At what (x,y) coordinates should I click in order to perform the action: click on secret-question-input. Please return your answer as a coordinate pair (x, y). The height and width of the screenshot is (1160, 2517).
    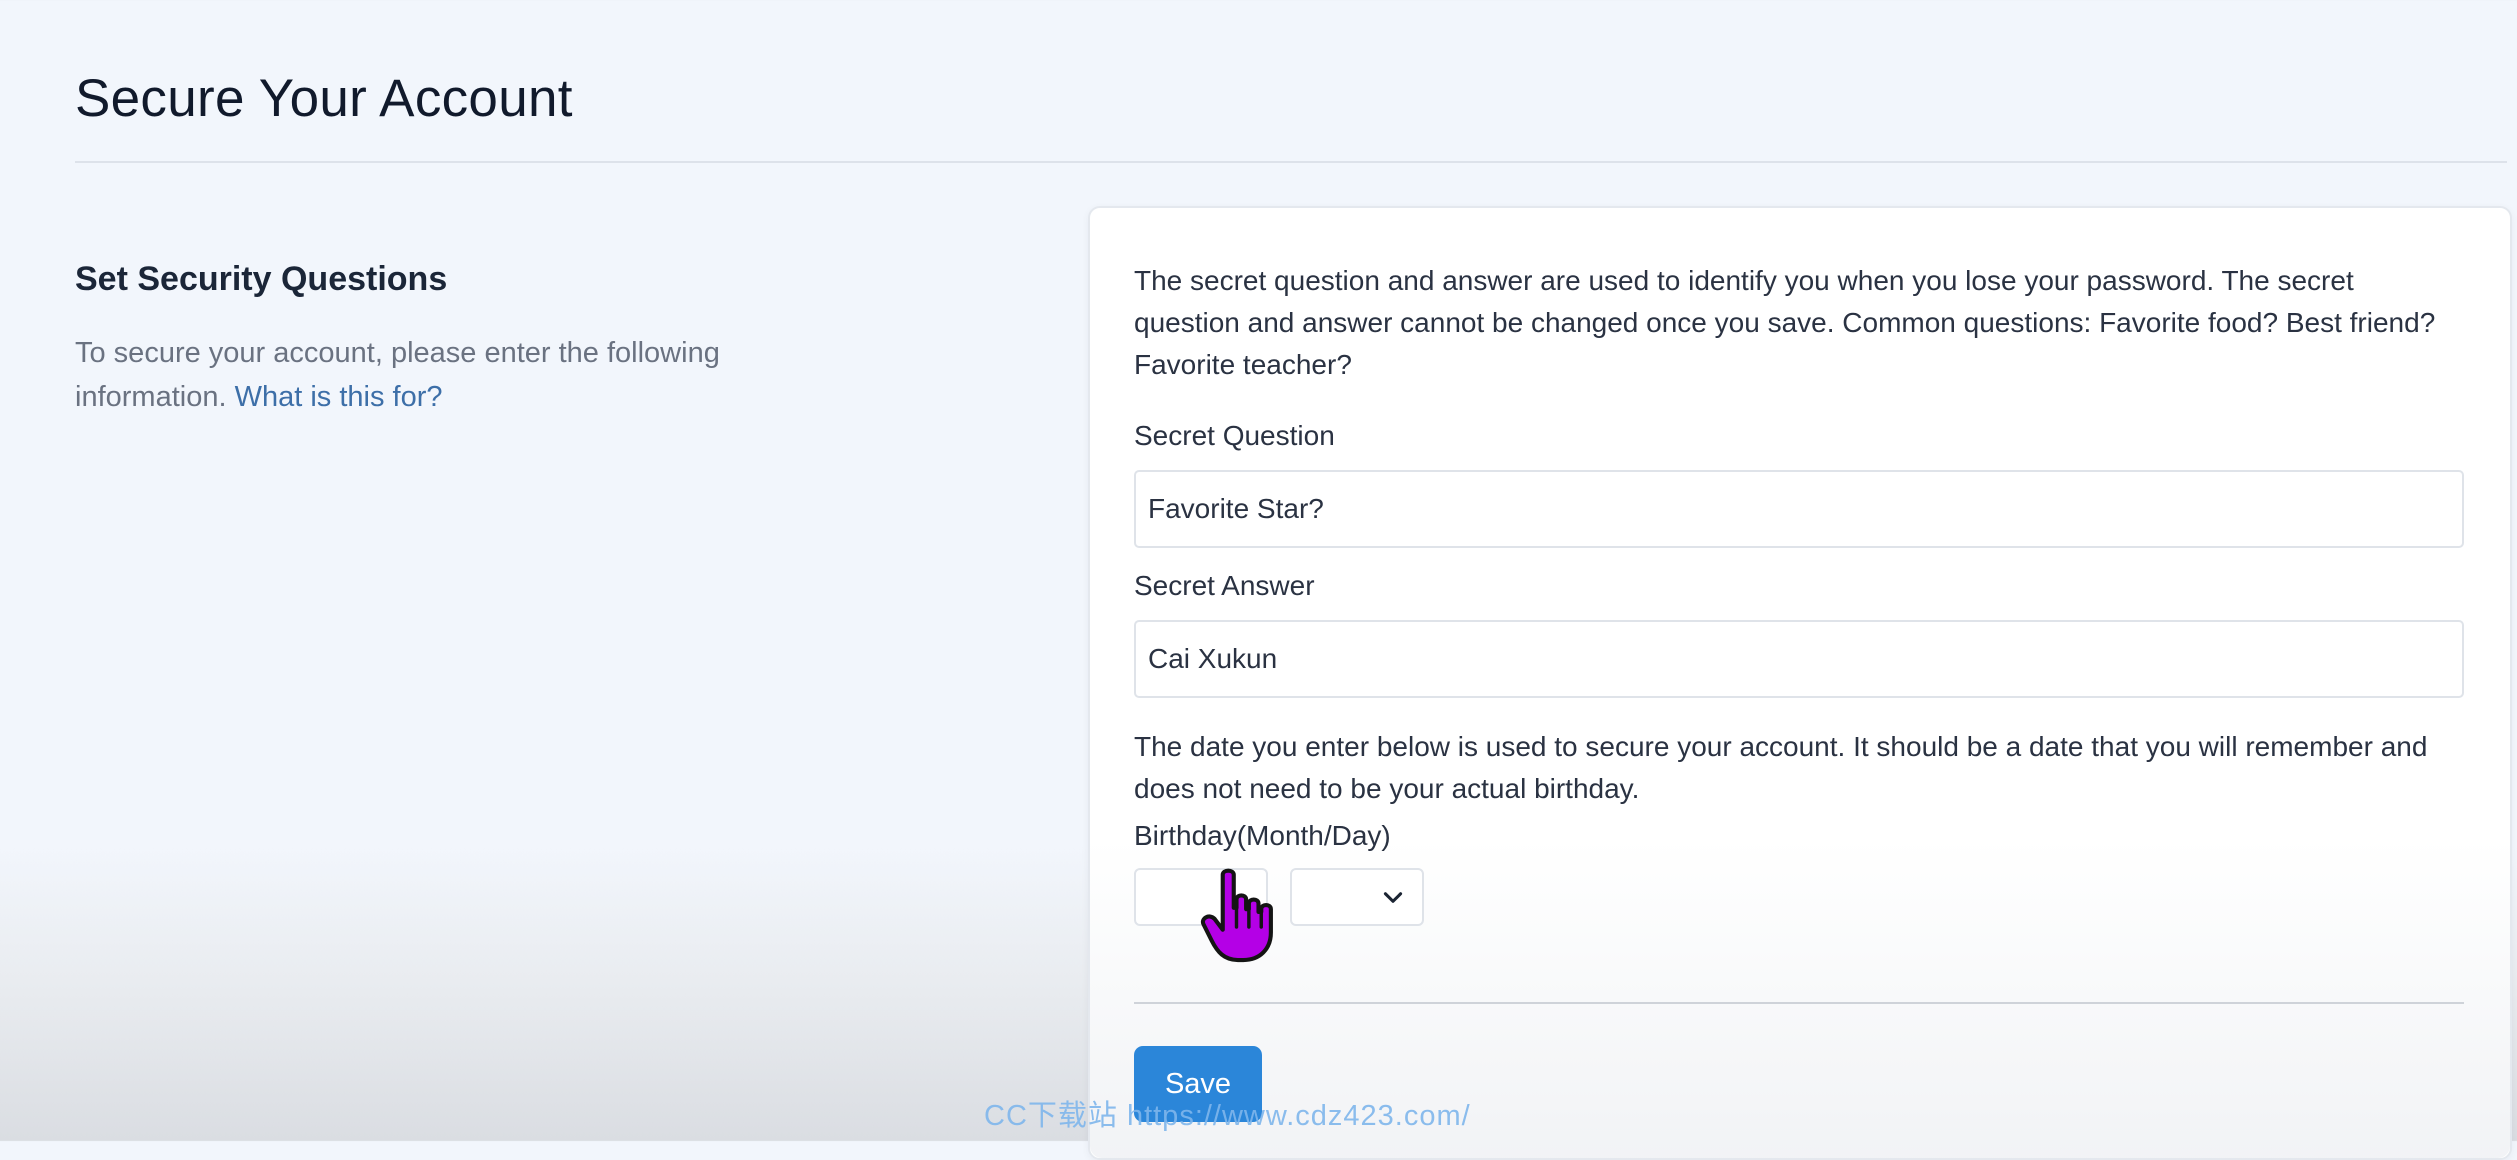
    Looking at the image, I should click on (1799, 509).